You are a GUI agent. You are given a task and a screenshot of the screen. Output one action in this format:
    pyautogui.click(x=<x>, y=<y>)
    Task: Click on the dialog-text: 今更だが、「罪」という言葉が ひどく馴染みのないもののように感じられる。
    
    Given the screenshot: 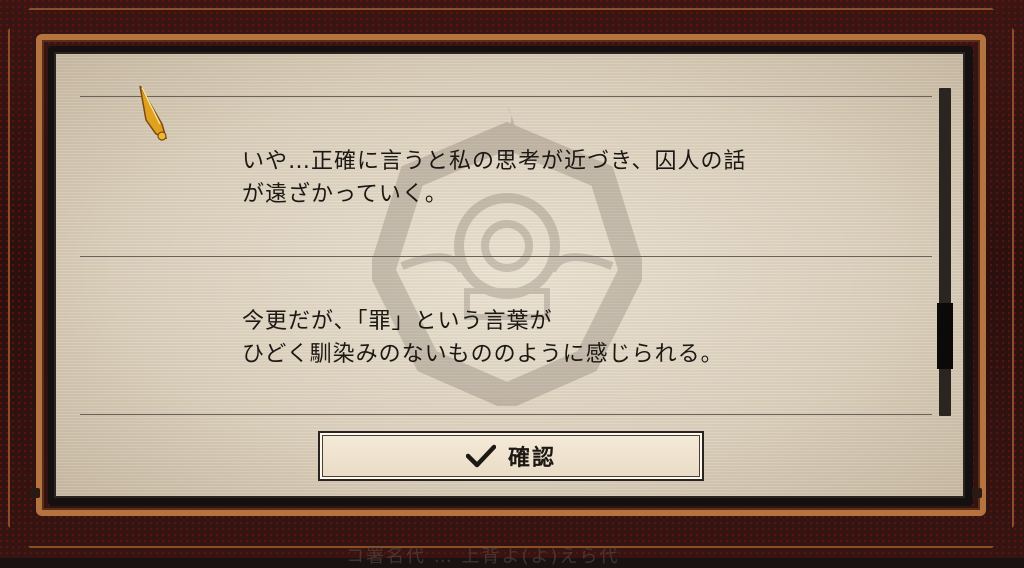 What is the action you would take?
    pyautogui.click(x=483, y=338)
    